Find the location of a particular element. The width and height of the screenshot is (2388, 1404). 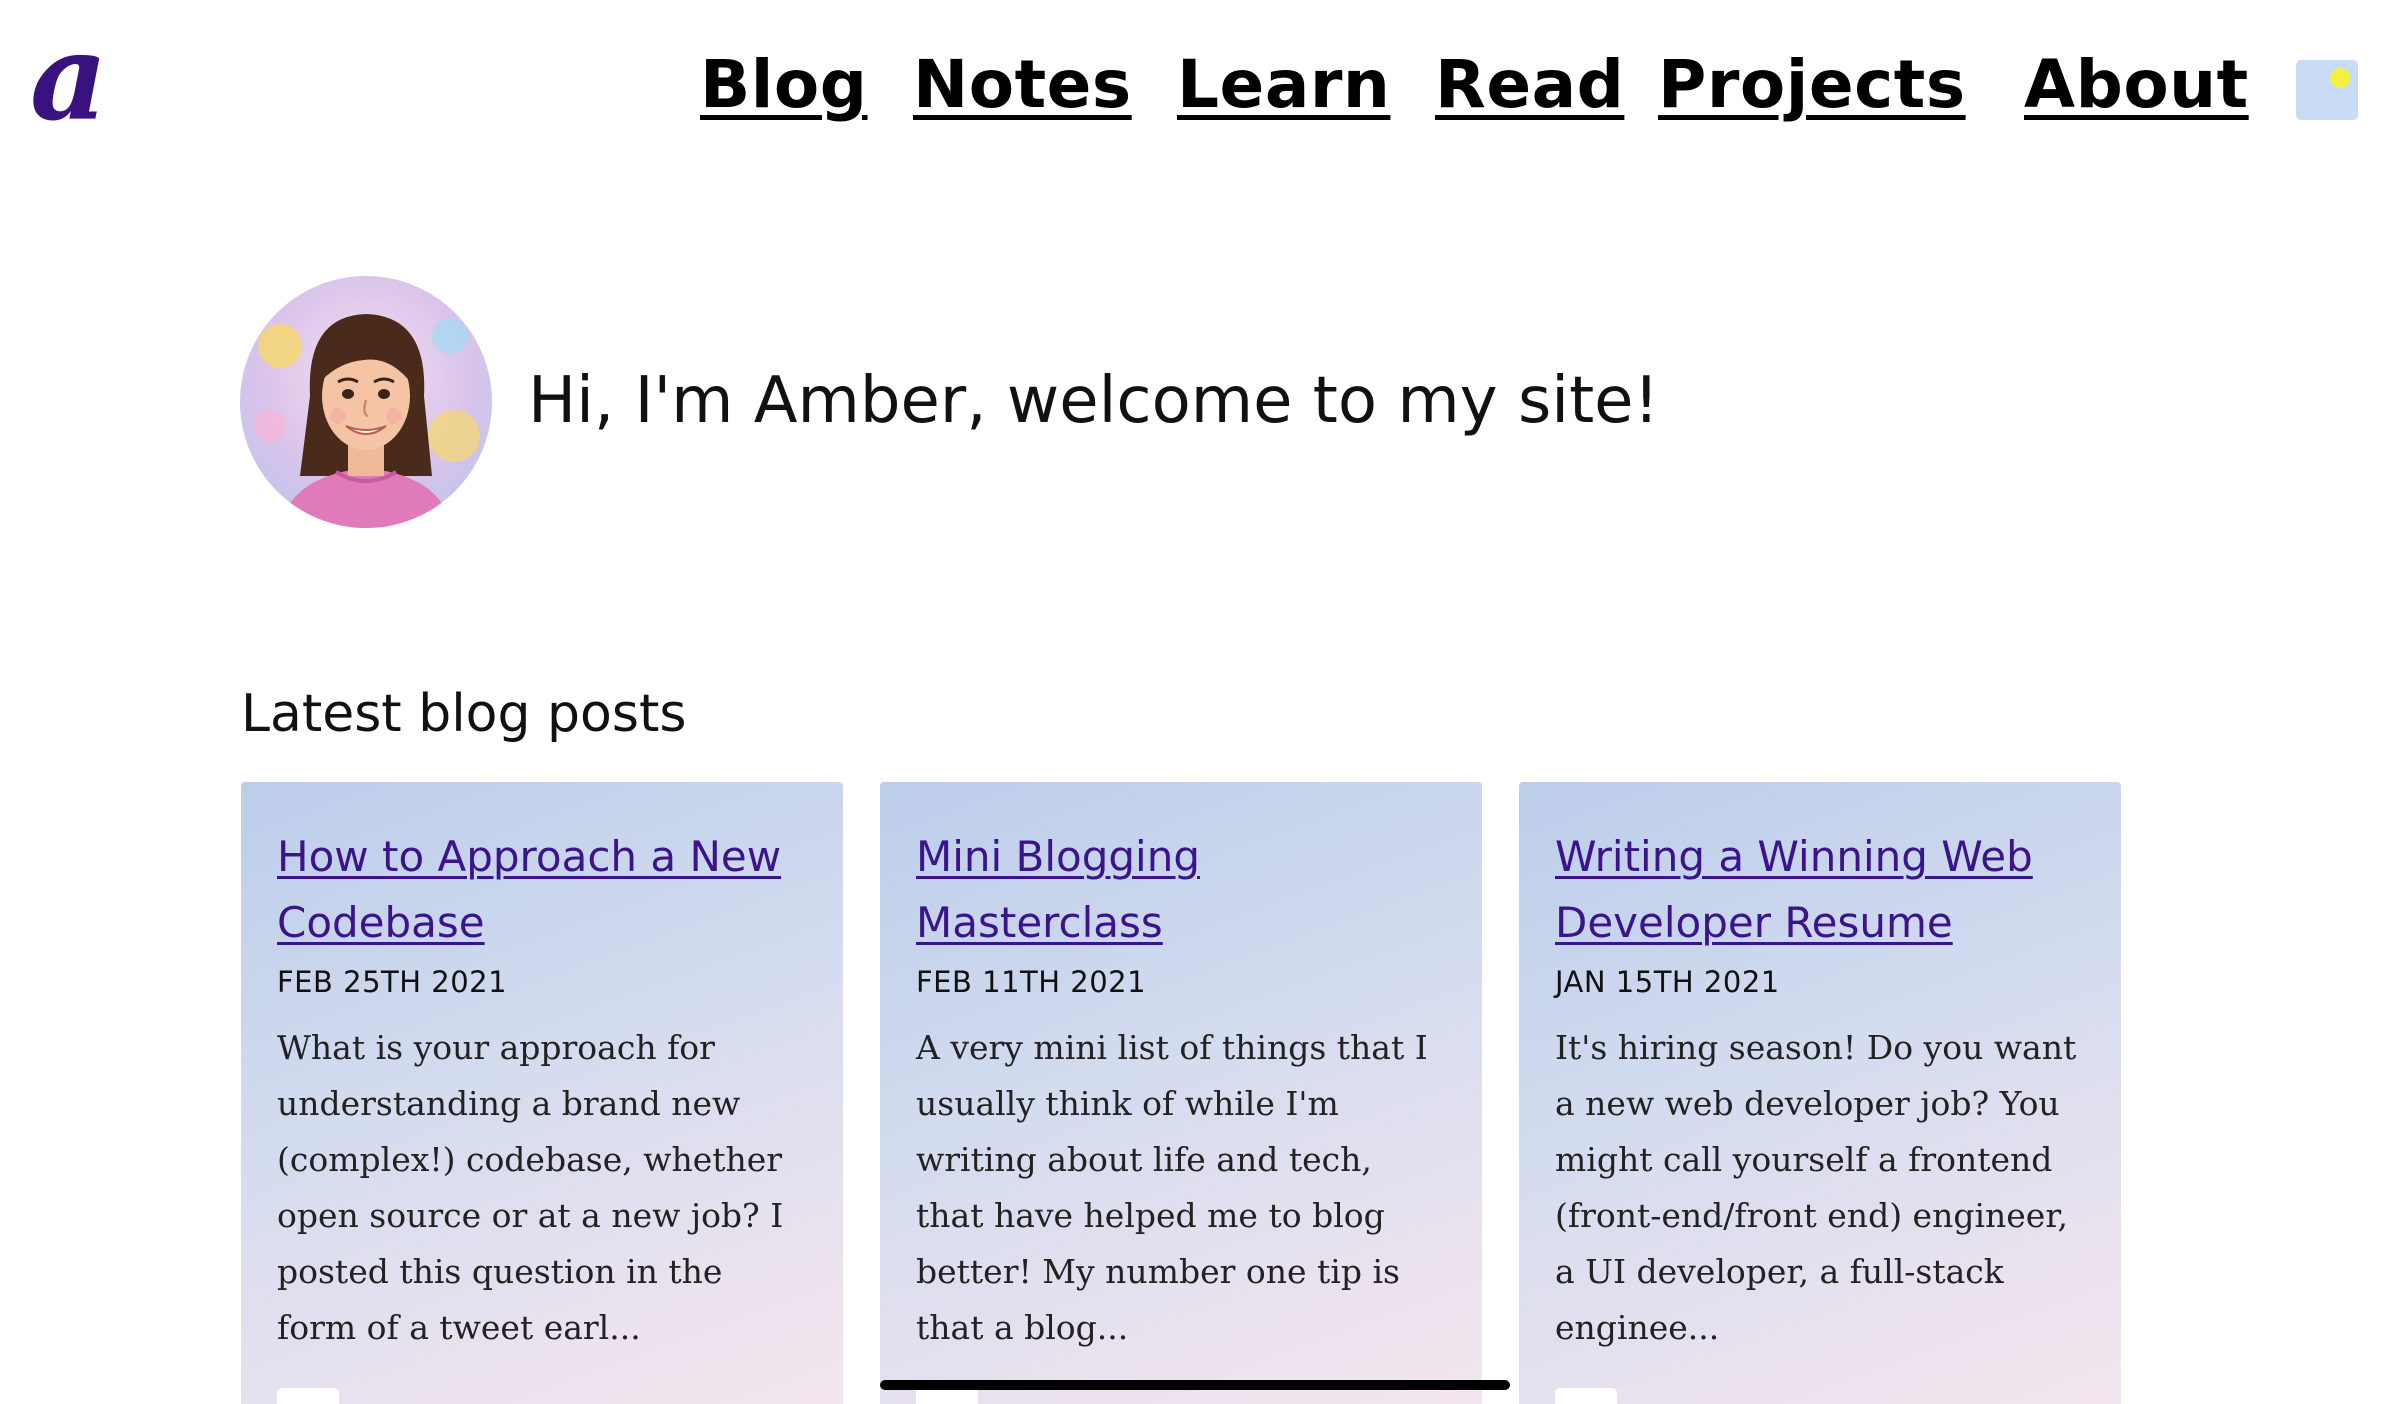

latest-posts-heading: Latest blog posts is located at coordinates (464, 714).